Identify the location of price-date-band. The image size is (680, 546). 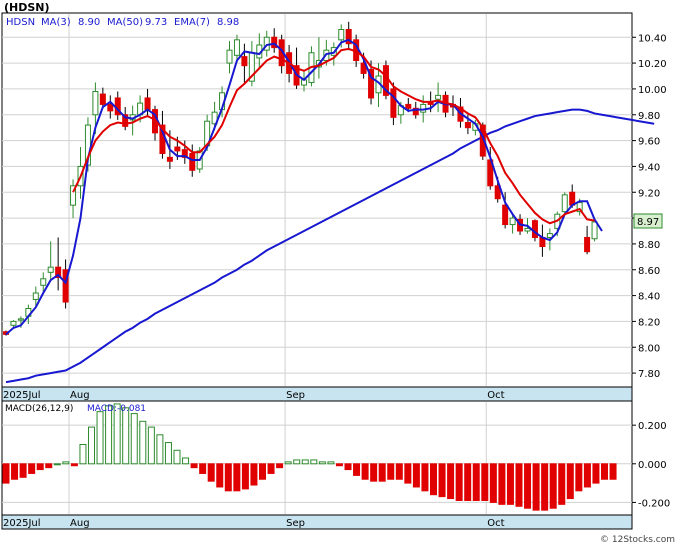
(317, 394).